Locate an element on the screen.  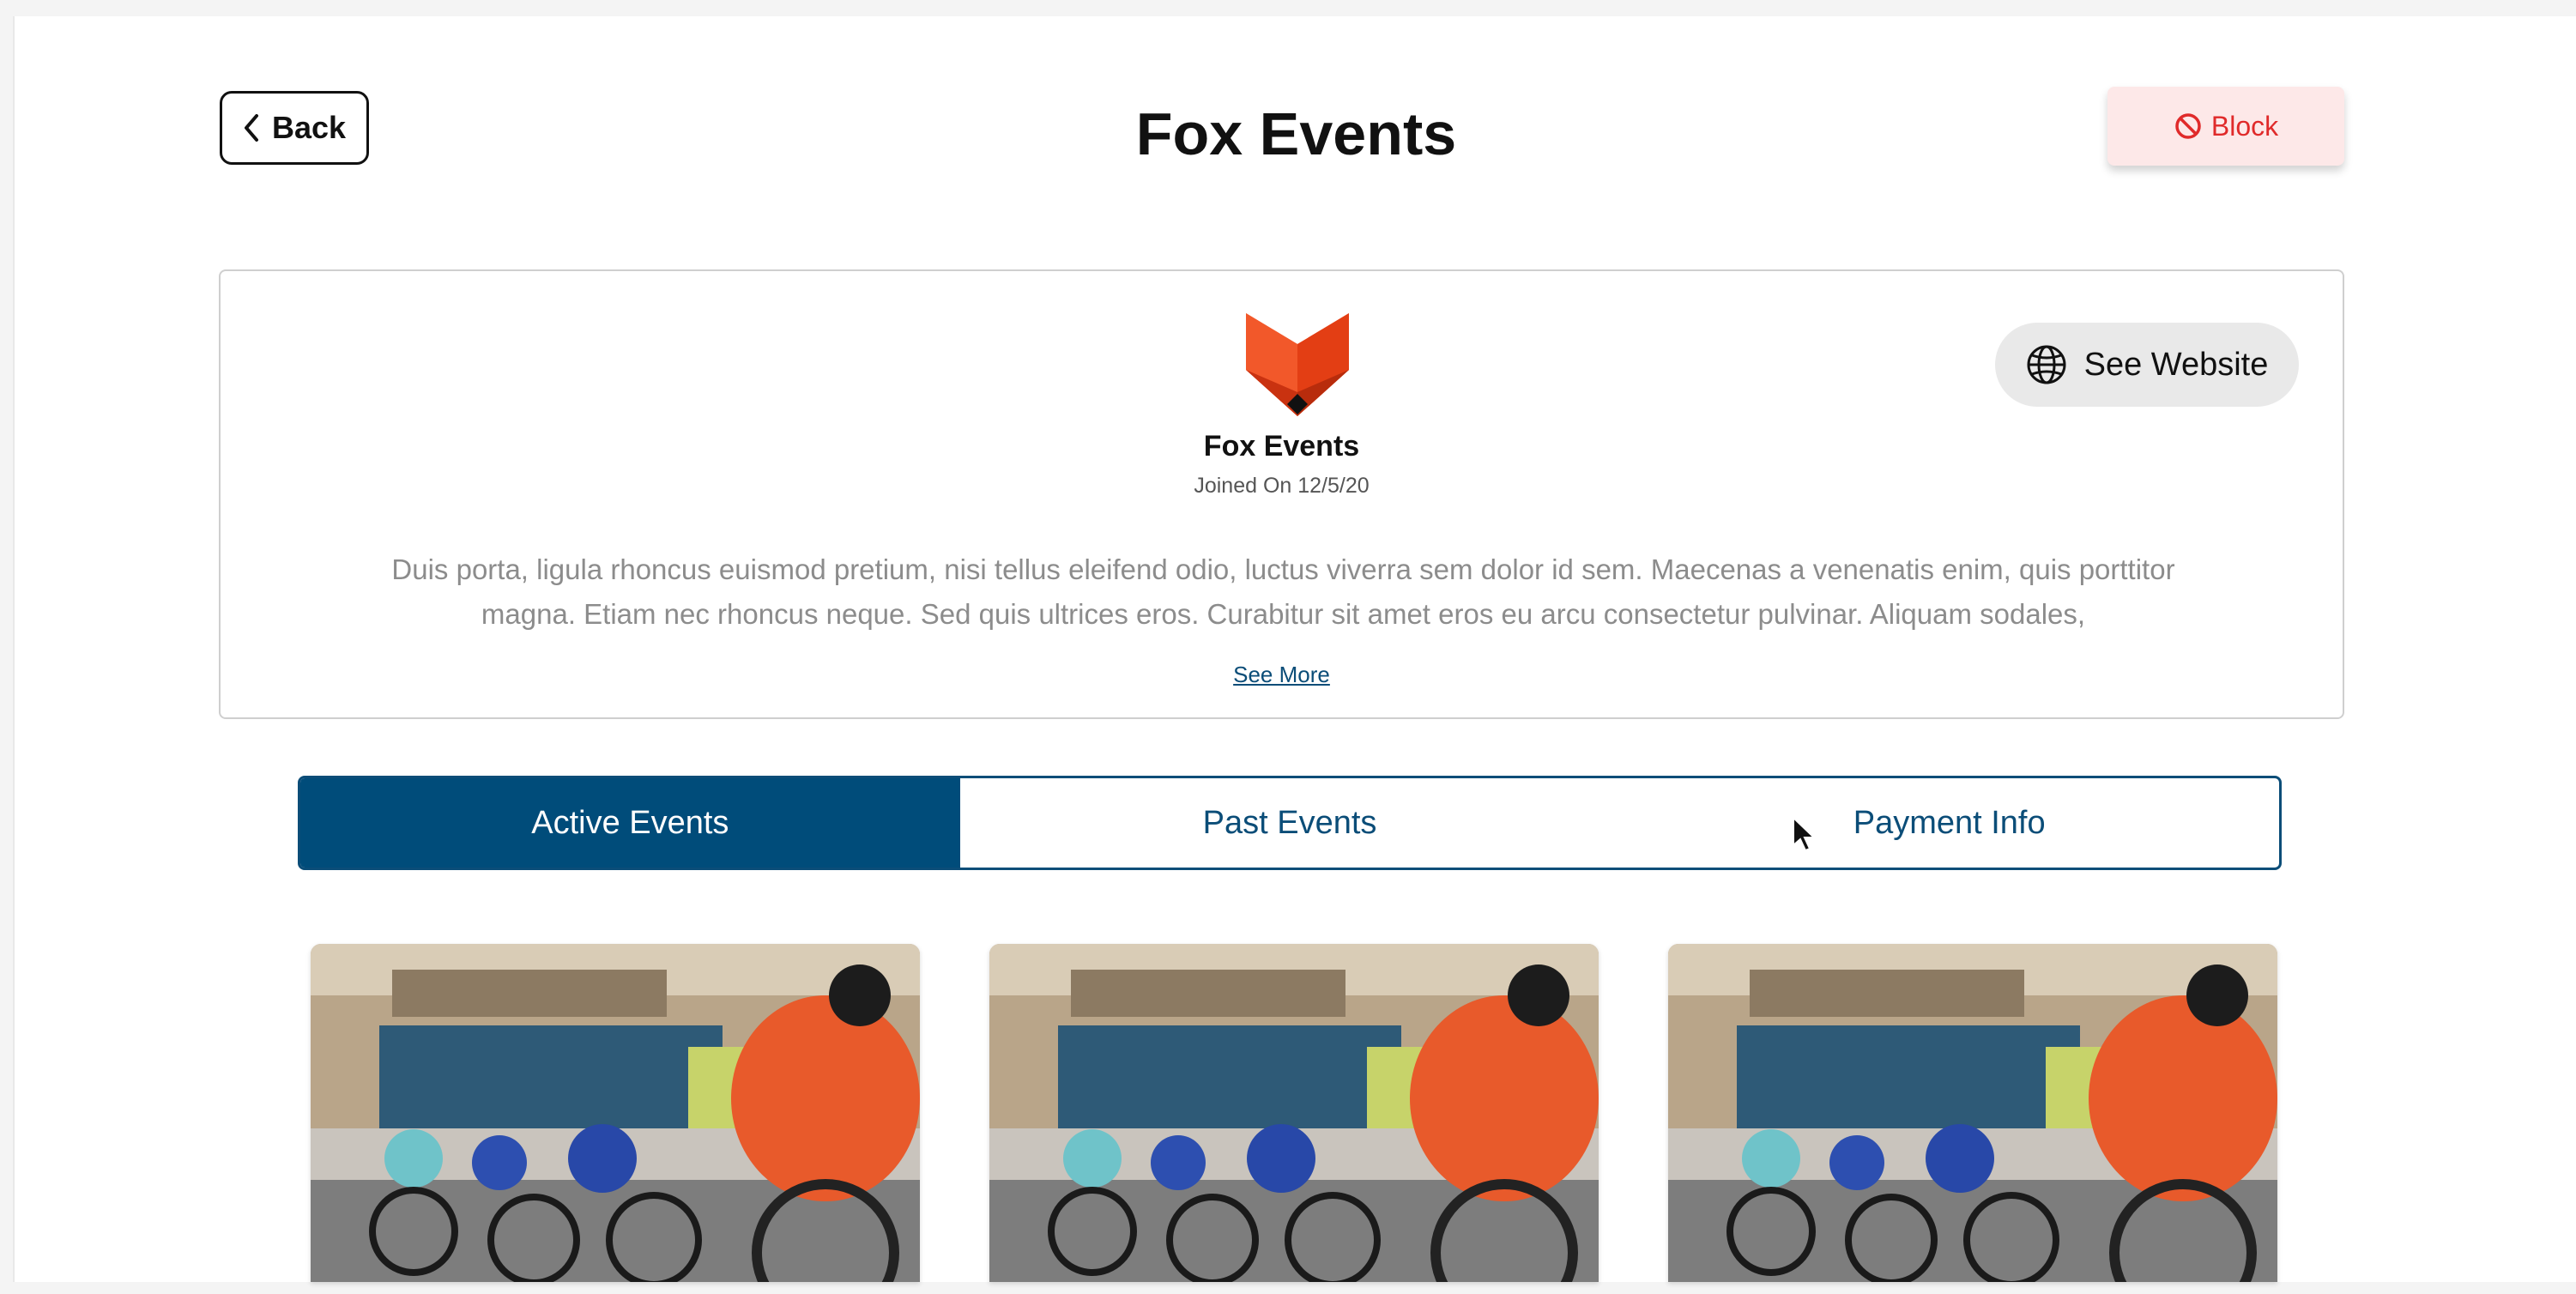
mouse-cursor-icon is located at coordinates (1804, 834).